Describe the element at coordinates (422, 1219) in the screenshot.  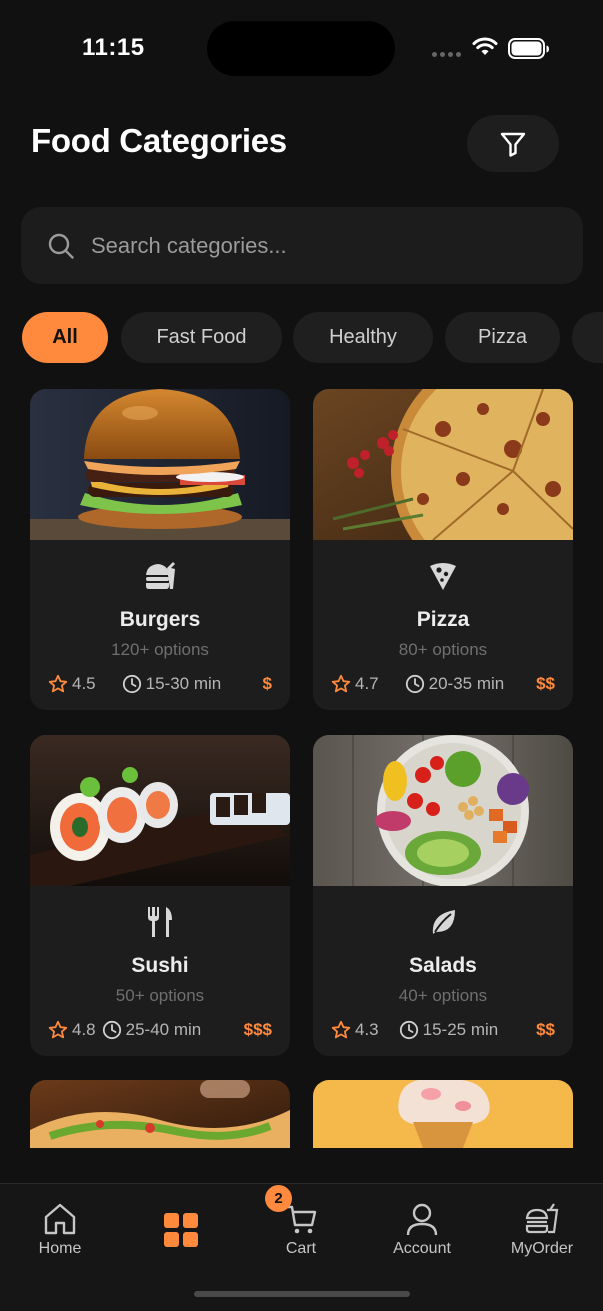
I see `user-icon` at that location.